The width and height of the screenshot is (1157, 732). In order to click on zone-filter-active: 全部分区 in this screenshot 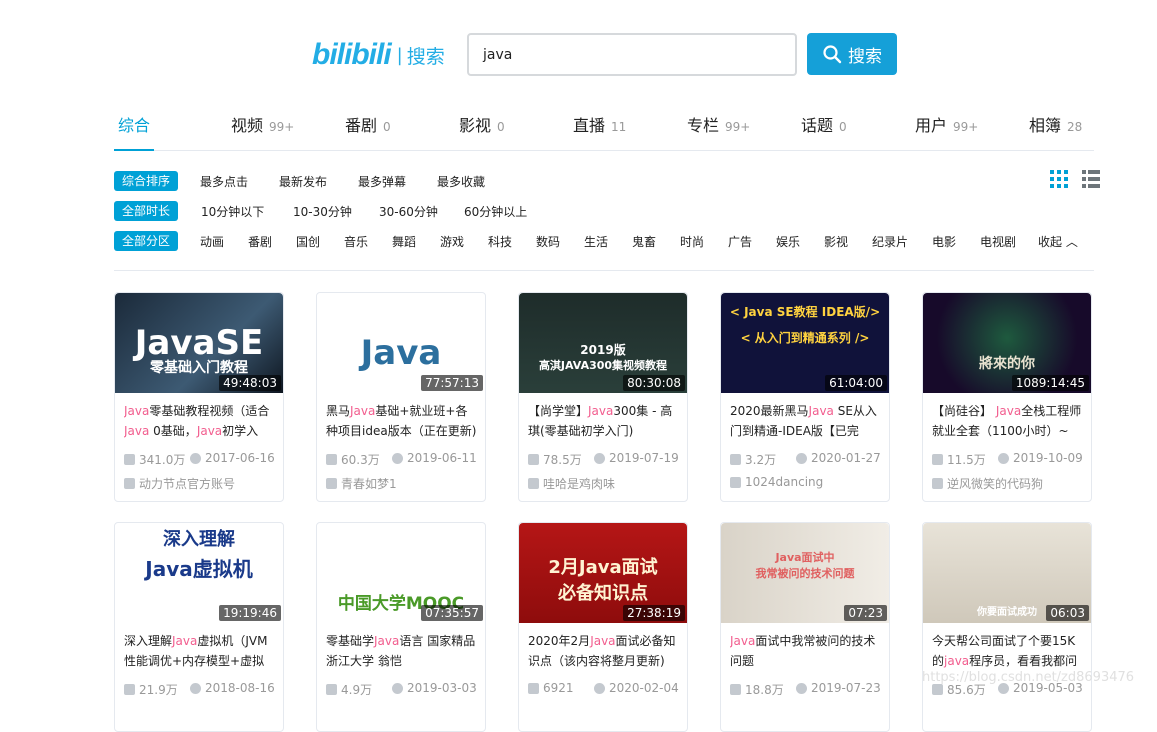, I will do `click(146, 241)`.